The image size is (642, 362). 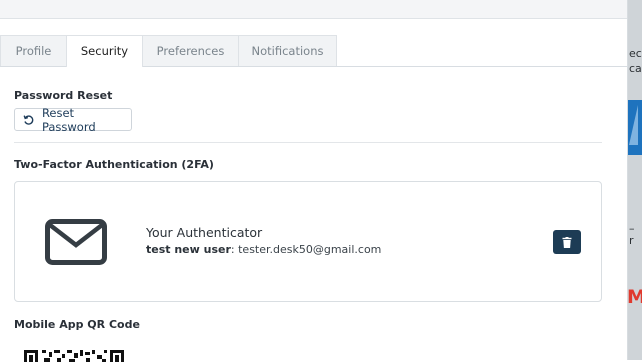 I want to click on qr-code-image, so click(x=74, y=356).